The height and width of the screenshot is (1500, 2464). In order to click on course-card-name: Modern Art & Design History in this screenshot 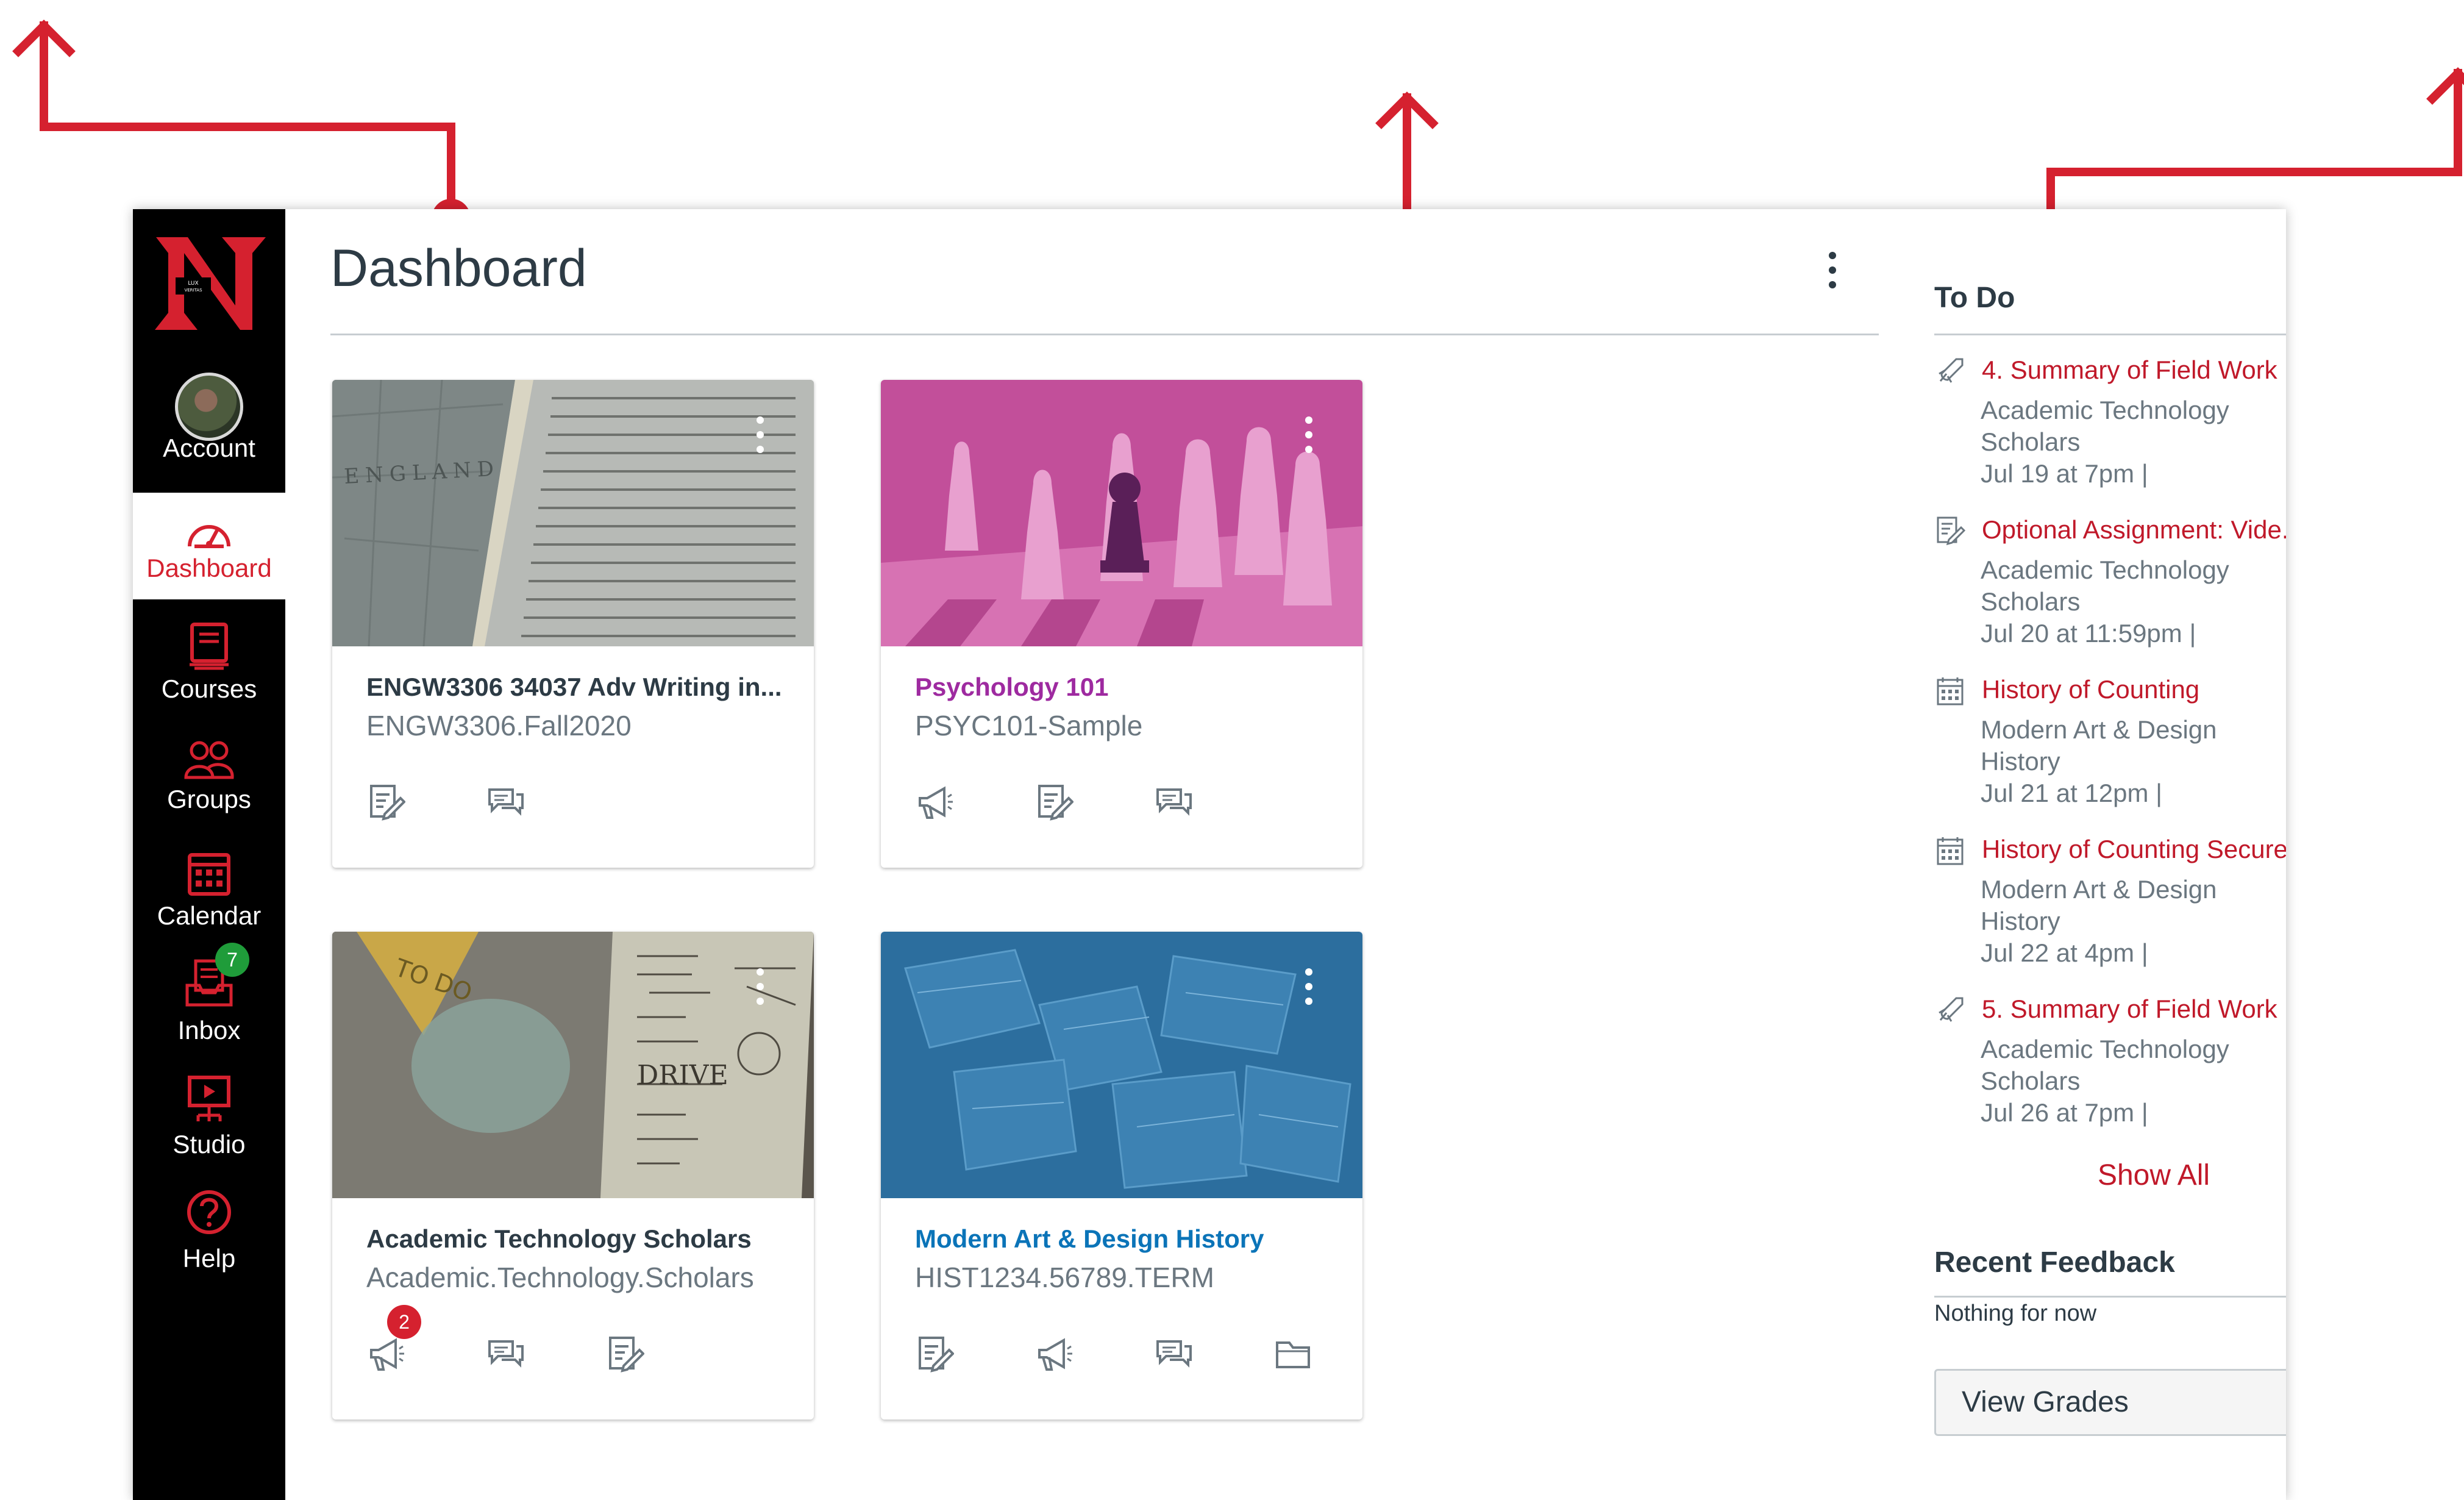, I will do `click(1090, 1239)`.